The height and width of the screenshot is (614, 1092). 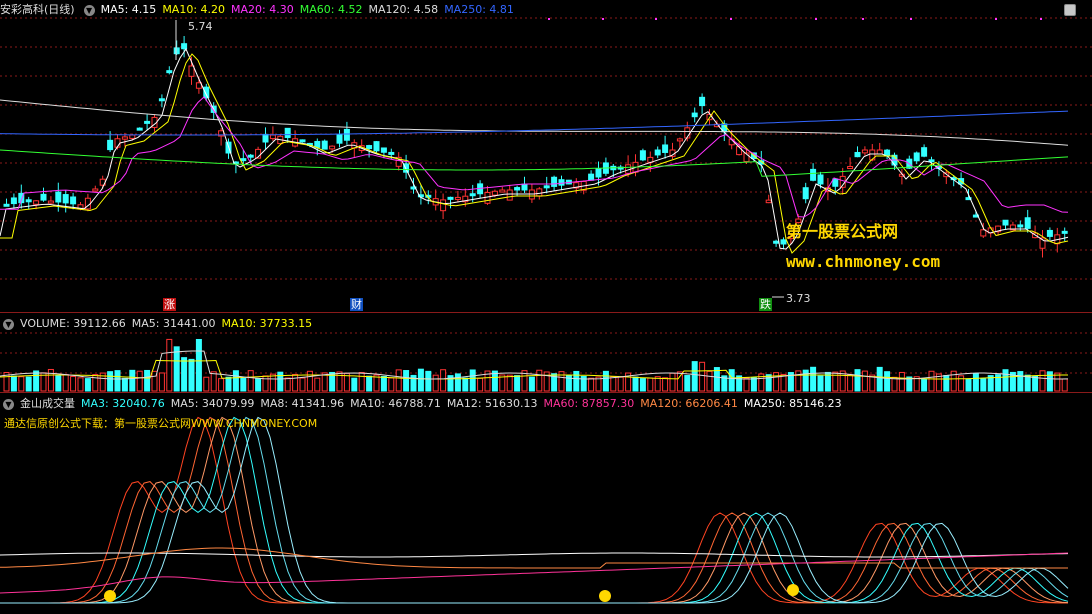 What do you see at coordinates (492, 403) in the screenshot?
I see `jinshan-indicator-4: MA12: 51630.13` at bounding box center [492, 403].